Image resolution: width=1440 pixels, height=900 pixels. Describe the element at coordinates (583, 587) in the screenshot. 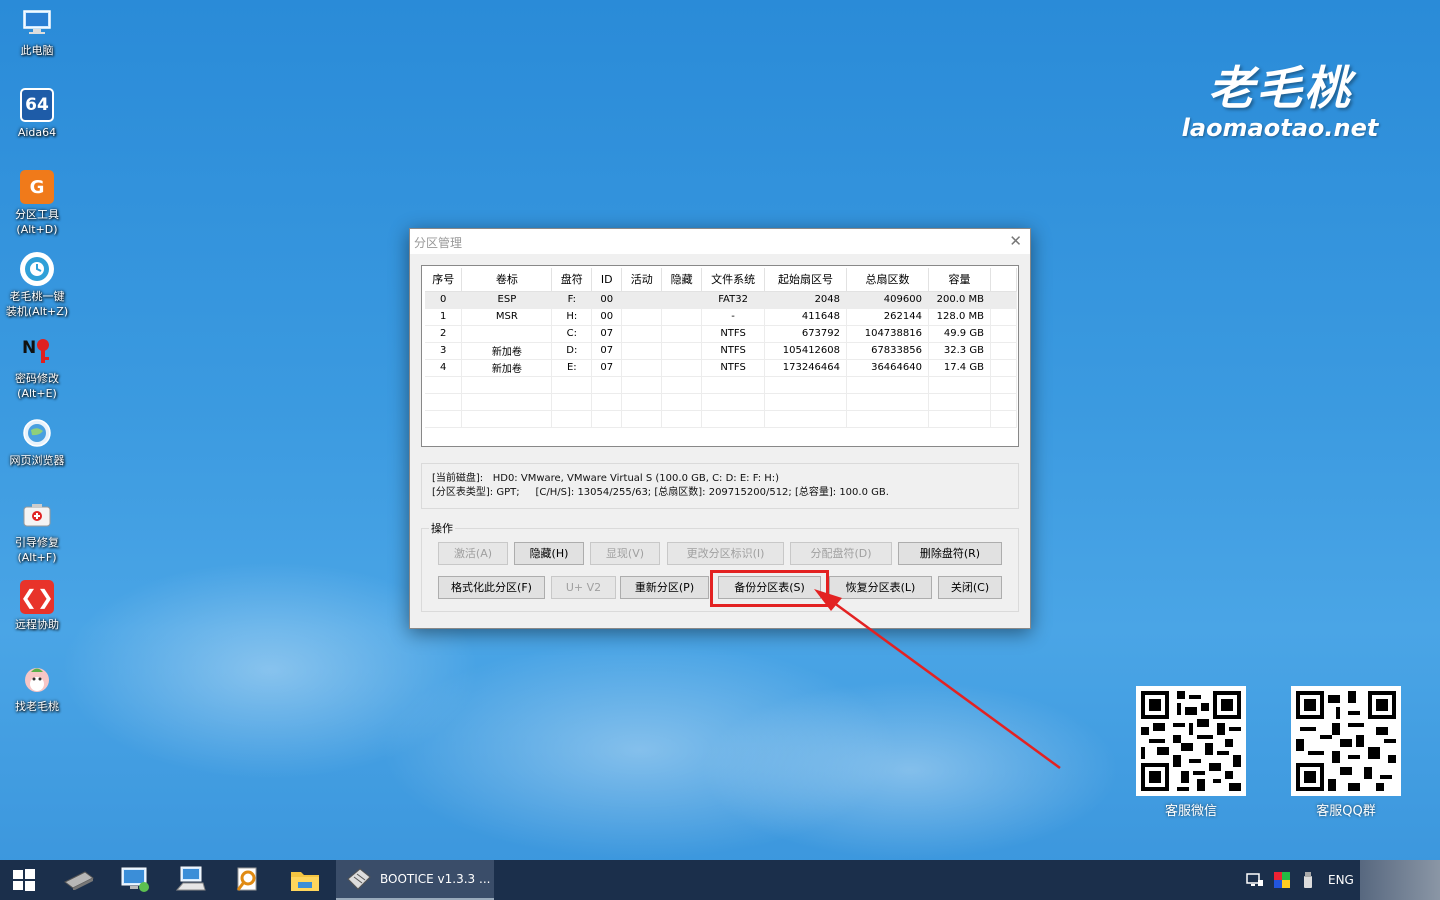

I see `uv2-button: U+ V2` at that location.